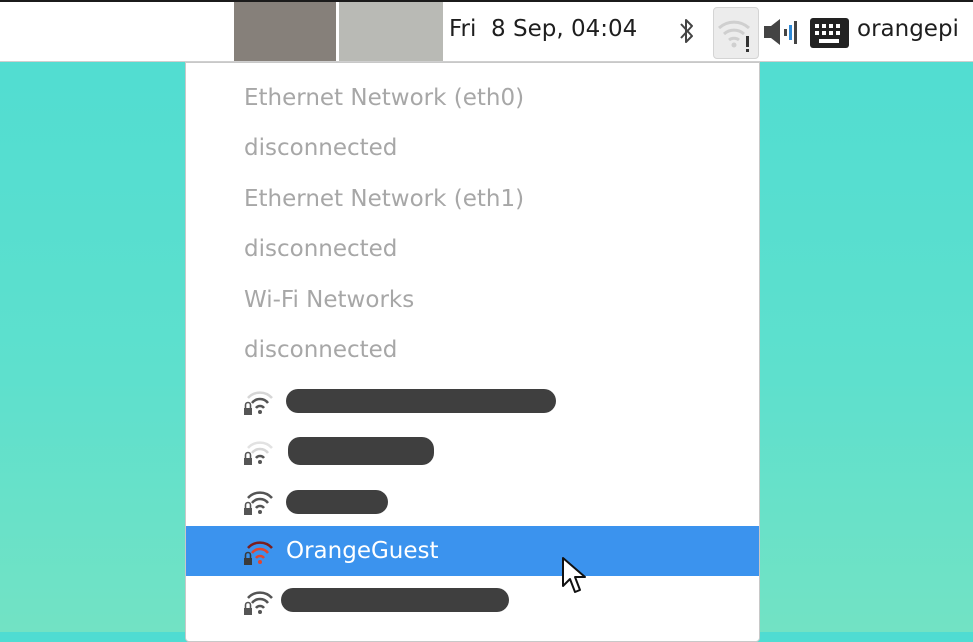 Image resolution: width=973 pixels, height=642 pixels. What do you see at coordinates (321, 350) in the screenshot?
I see `wifi-status-label: disconnected` at bounding box center [321, 350].